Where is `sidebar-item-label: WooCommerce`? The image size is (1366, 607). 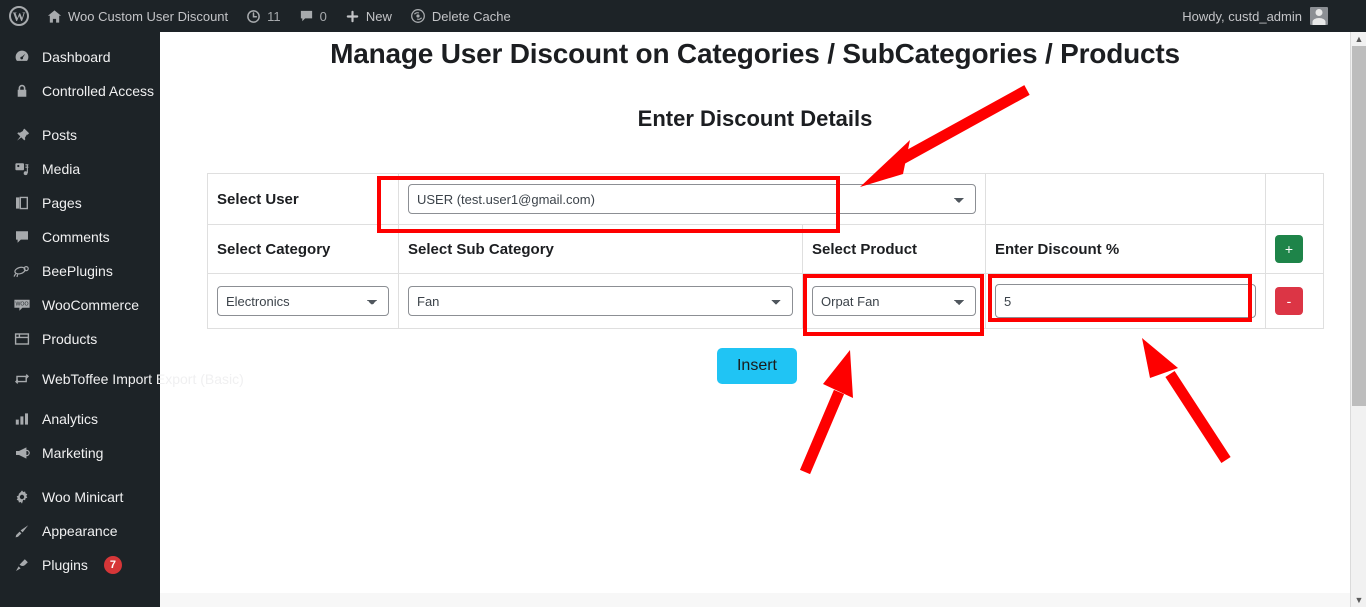
sidebar-item-label: WooCommerce is located at coordinates (90, 304).